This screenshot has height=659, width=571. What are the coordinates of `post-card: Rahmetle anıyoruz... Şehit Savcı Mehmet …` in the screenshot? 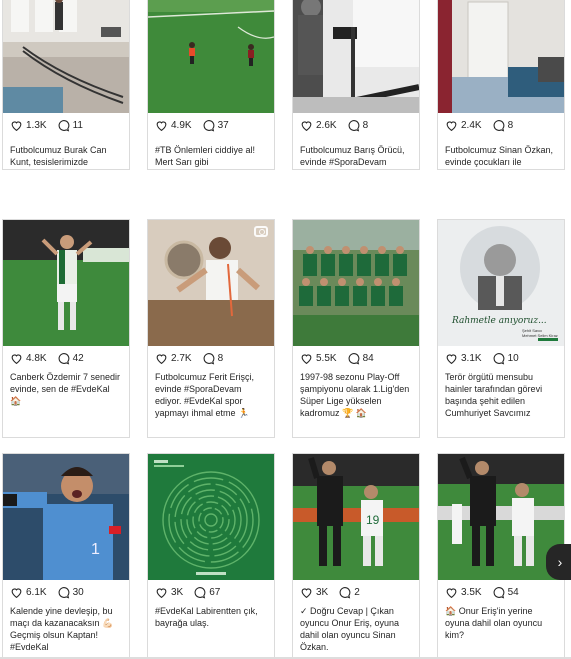 It's located at (501, 328).